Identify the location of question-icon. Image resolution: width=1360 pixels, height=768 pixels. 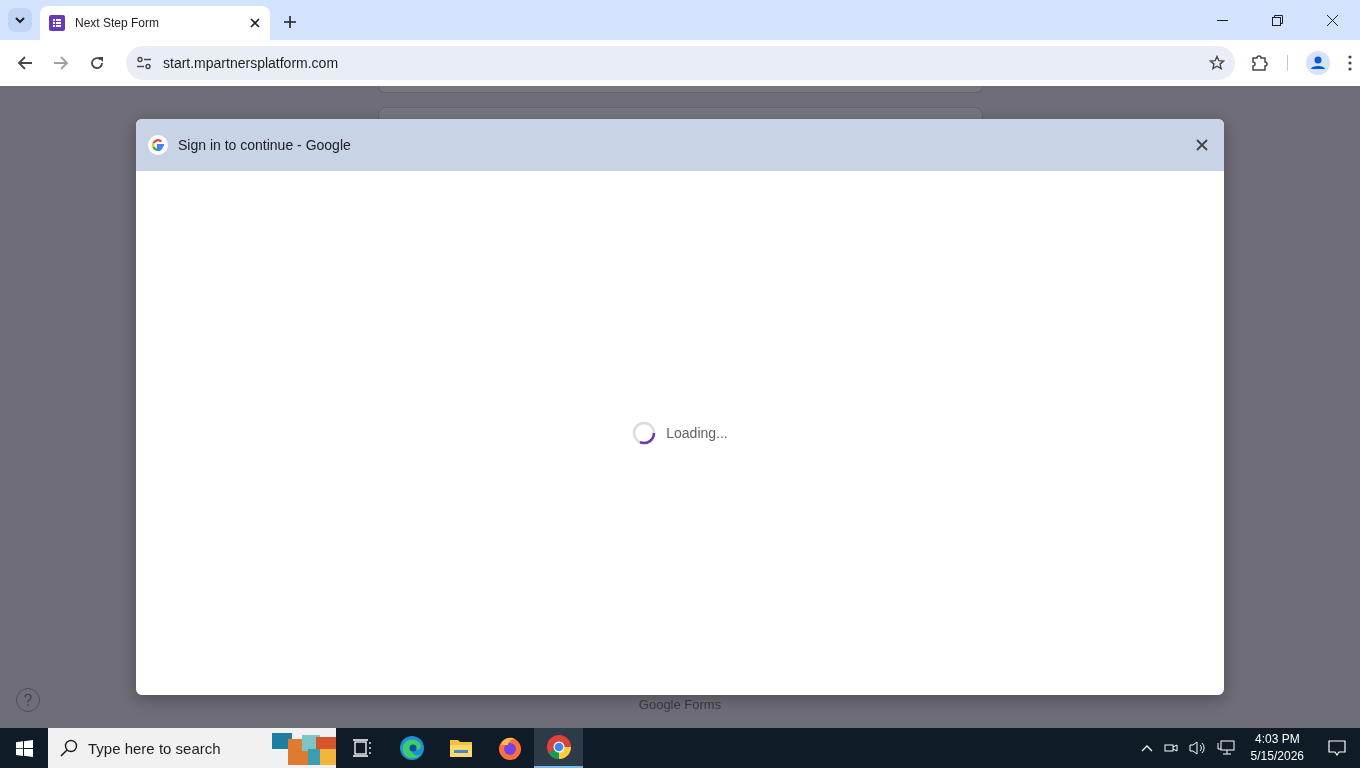
(28, 700).